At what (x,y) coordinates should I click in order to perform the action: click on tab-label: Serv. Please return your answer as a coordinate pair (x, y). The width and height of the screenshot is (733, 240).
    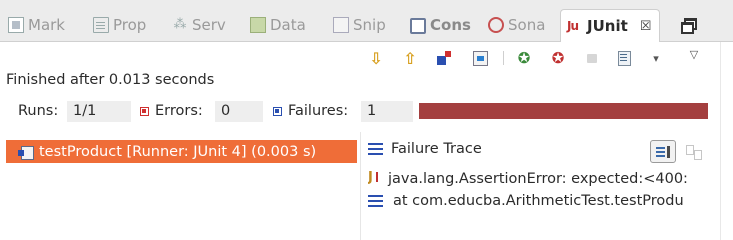
    Looking at the image, I should click on (209, 25).